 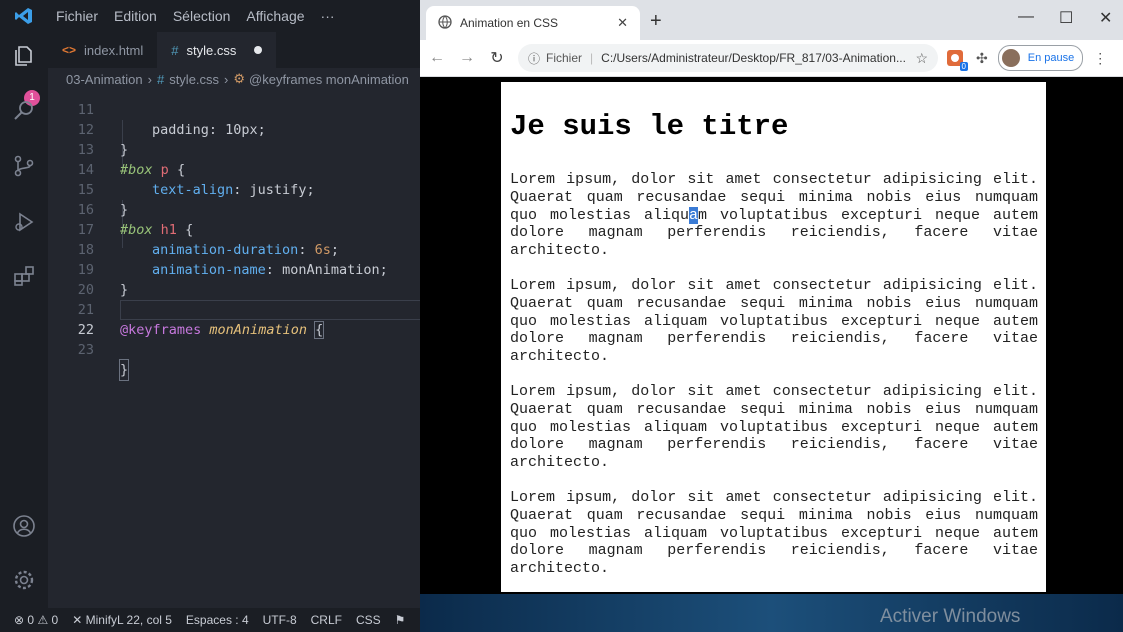 What do you see at coordinates (208, 240) in the screenshot?
I see `code-line: 17 animation-duration: 6s;` at bounding box center [208, 240].